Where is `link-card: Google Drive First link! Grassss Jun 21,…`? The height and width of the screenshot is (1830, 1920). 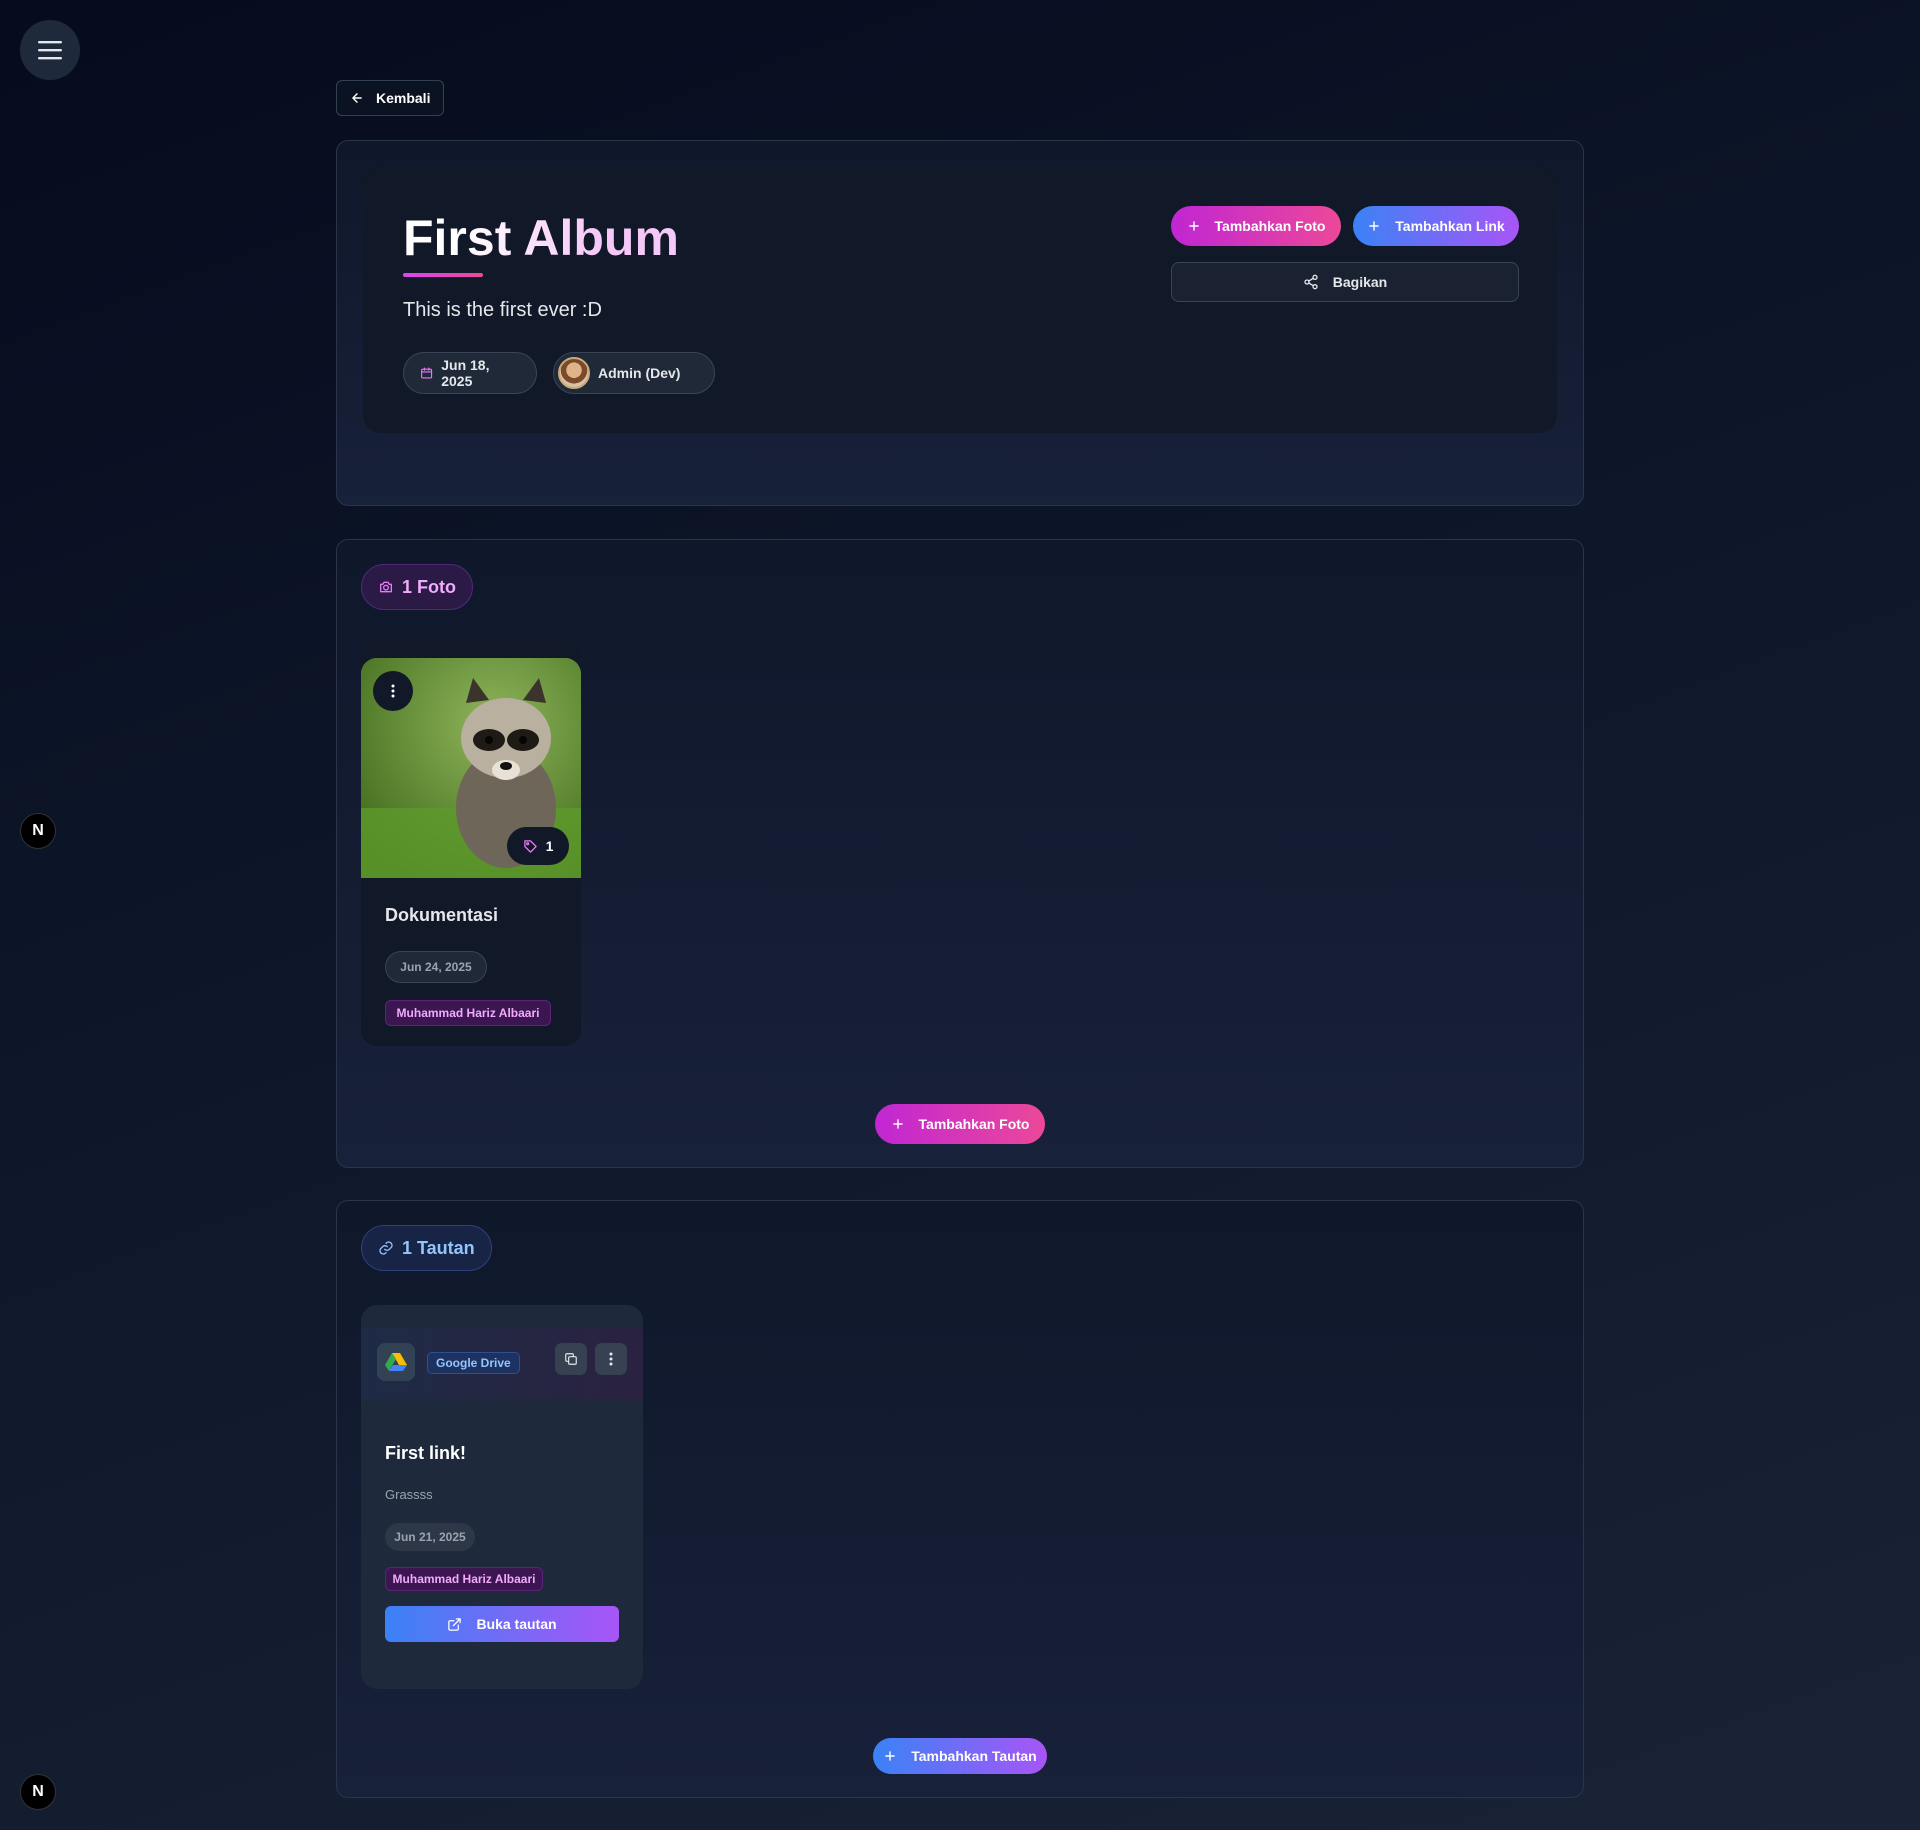 link-card: Google Drive First link! Grassss Jun 21,… is located at coordinates (502, 1497).